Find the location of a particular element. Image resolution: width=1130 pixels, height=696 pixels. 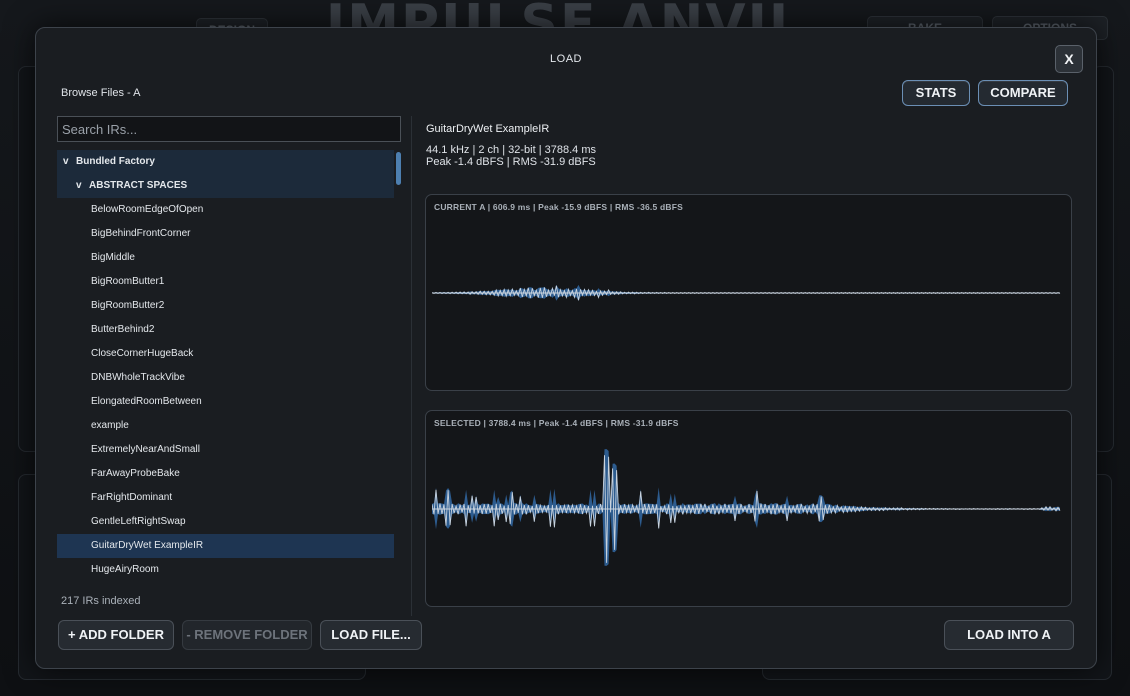

tree-folder-label: ABSTRACT SPACES is located at coordinates (138, 185).